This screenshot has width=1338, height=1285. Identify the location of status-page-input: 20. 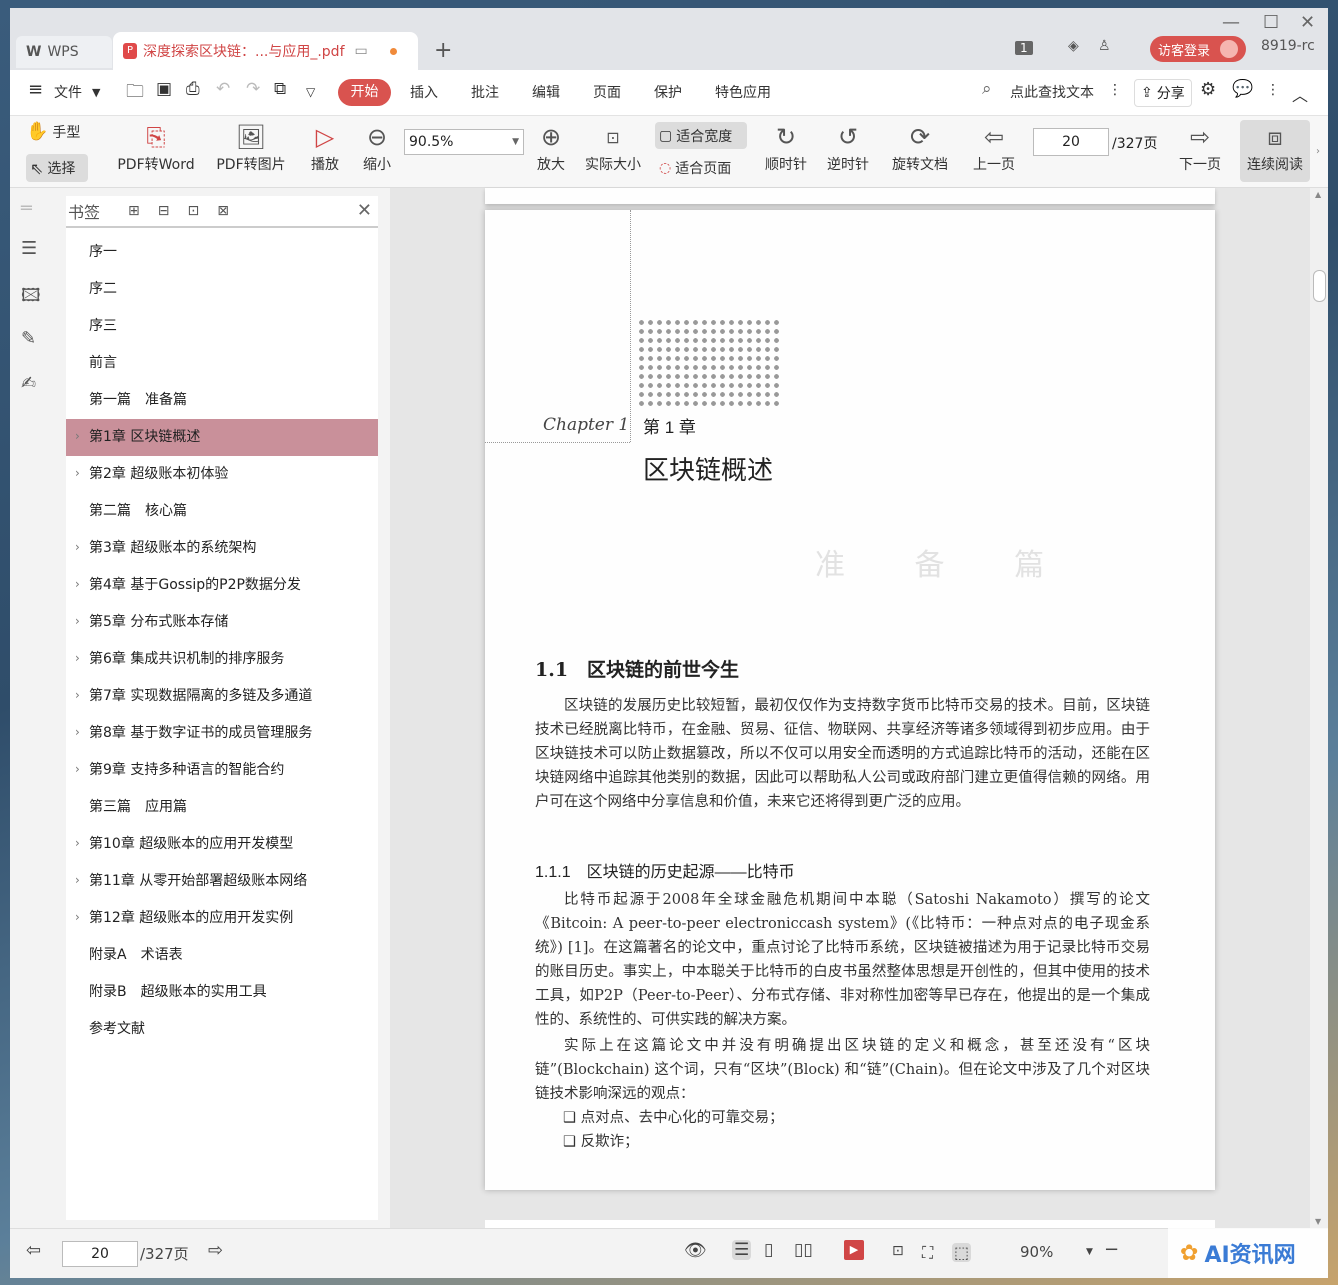
(100, 1254).